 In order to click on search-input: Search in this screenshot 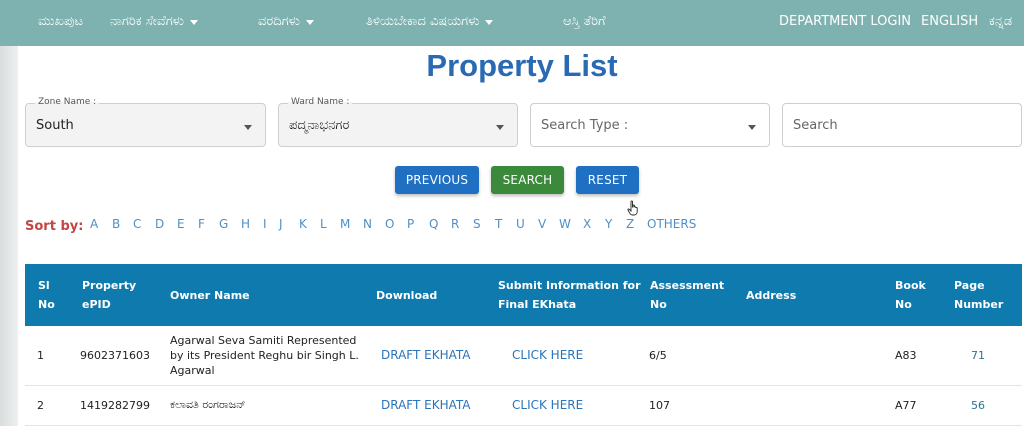, I will do `click(902, 125)`.